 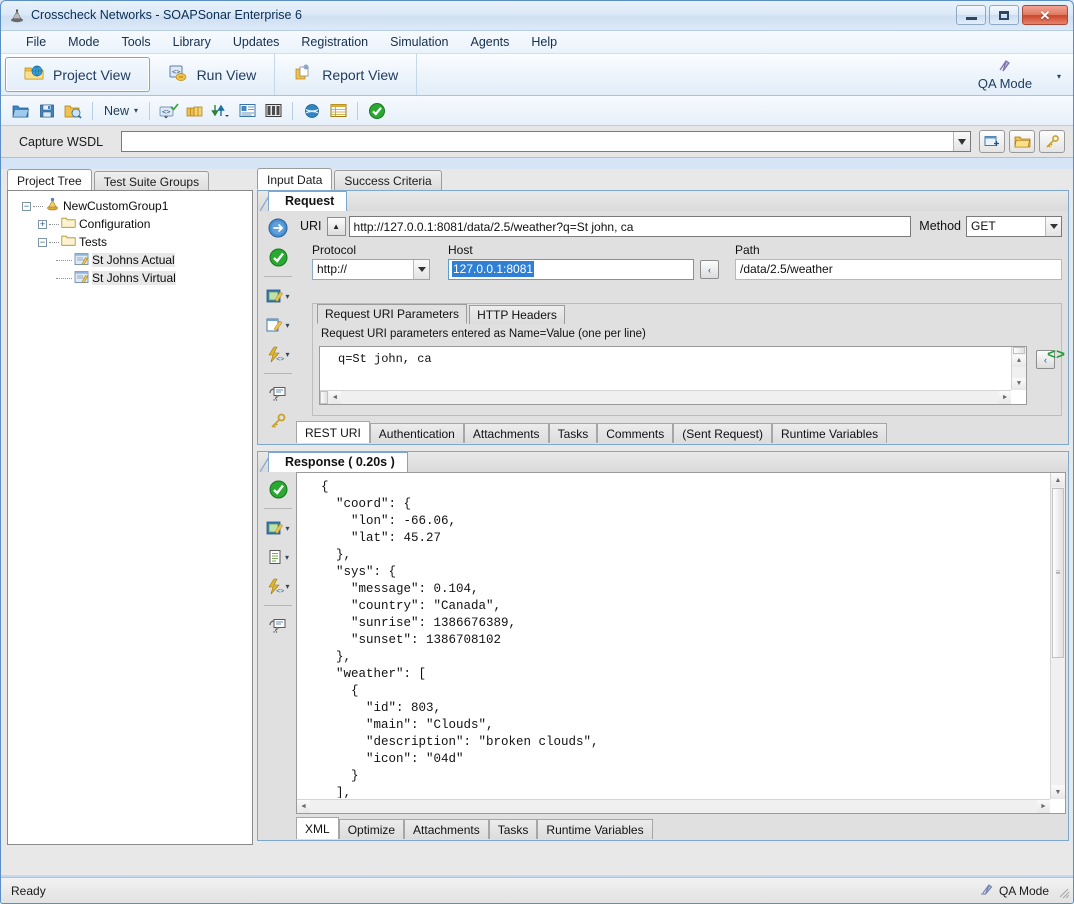 I want to click on packages-icon, so click(x=195, y=111).